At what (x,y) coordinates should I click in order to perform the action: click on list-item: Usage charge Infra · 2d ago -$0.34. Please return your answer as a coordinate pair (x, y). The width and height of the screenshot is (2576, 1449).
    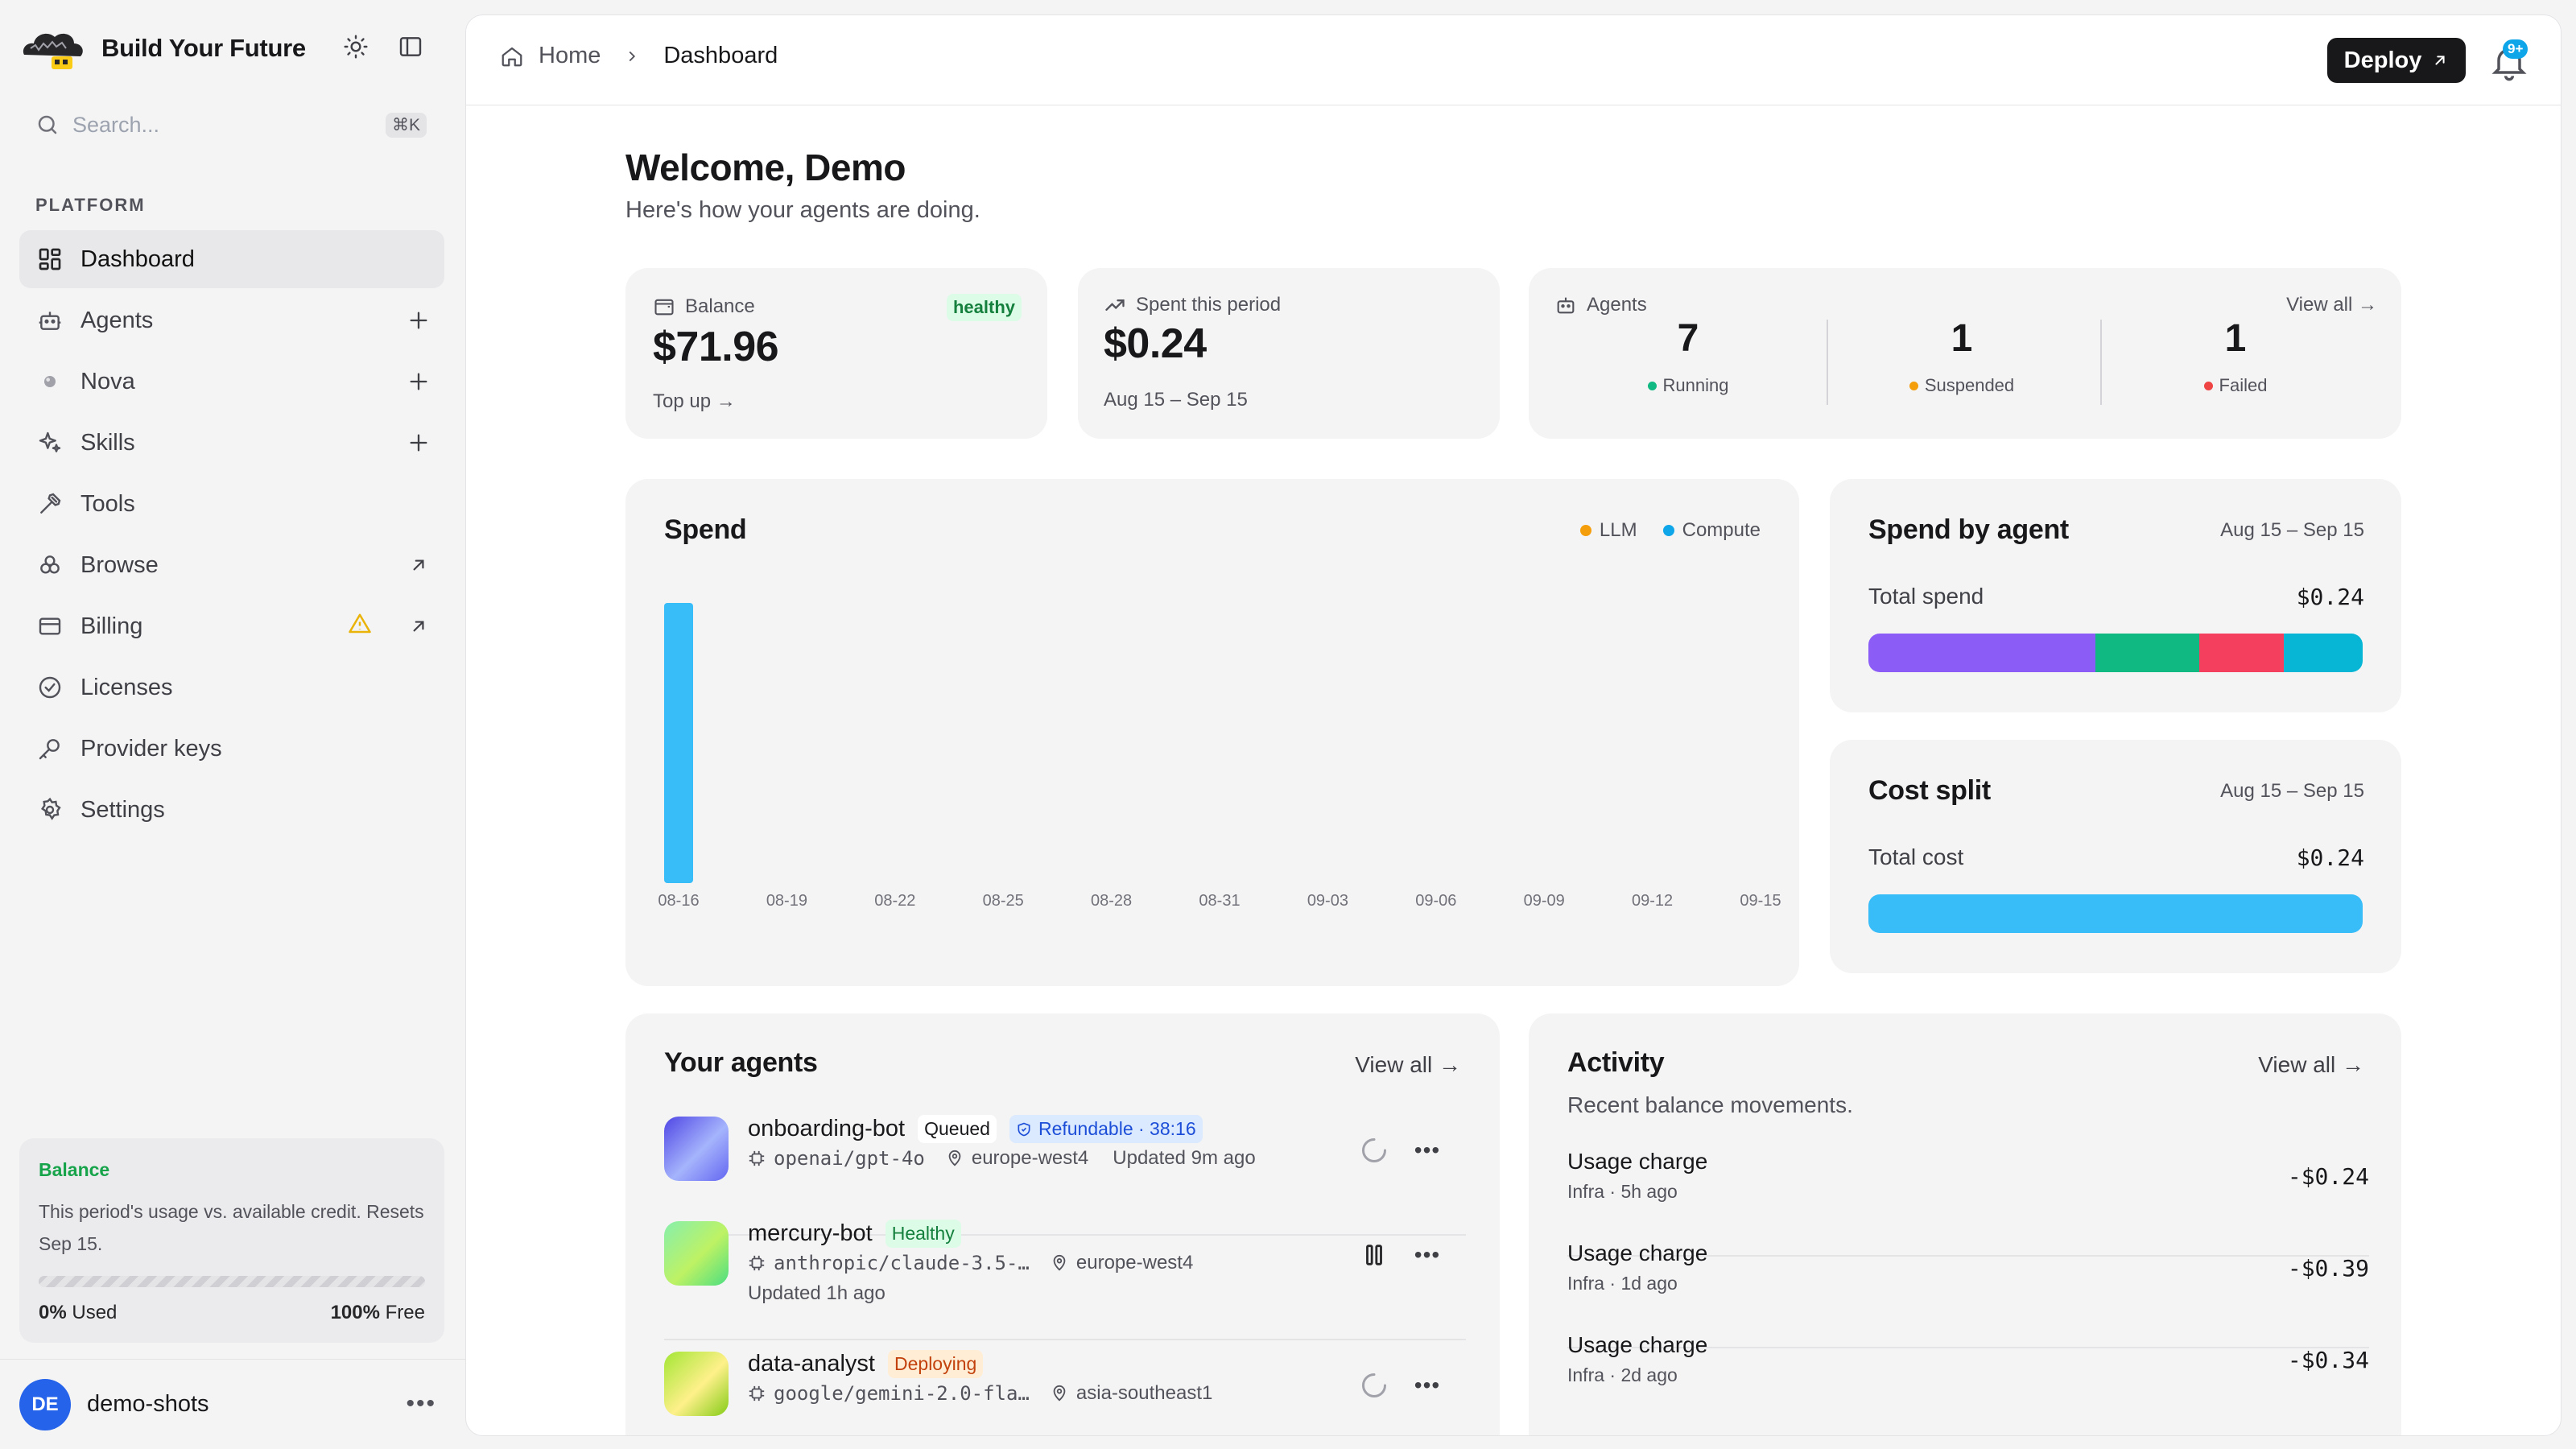
    Looking at the image, I should click on (1968, 1362).